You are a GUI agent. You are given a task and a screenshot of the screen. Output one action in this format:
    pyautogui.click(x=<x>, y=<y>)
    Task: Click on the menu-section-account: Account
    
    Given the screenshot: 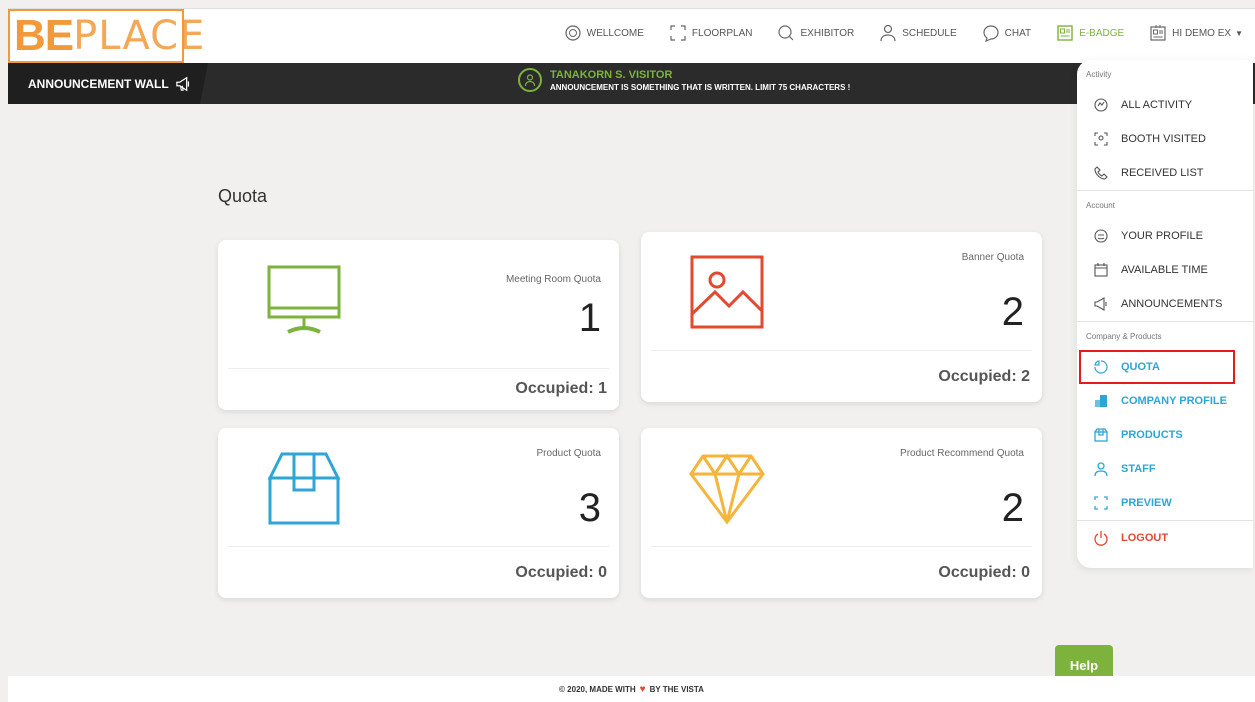 What is the action you would take?
    pyautogui.click(x=1100, y=205)
    